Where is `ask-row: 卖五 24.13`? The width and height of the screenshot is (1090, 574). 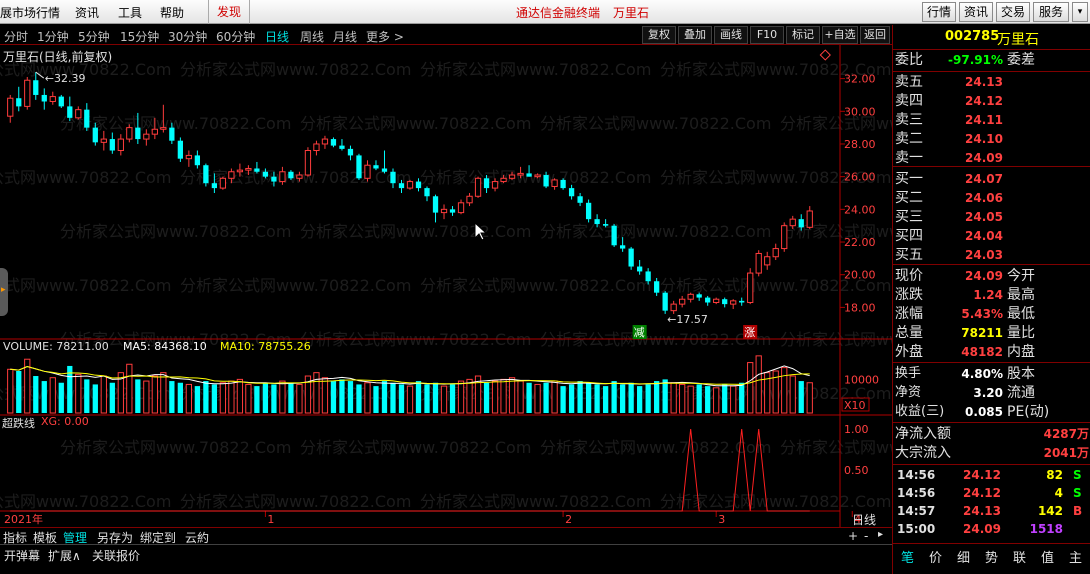
ask-row: 卖五 24.13 is located at coordinates (991, 82).